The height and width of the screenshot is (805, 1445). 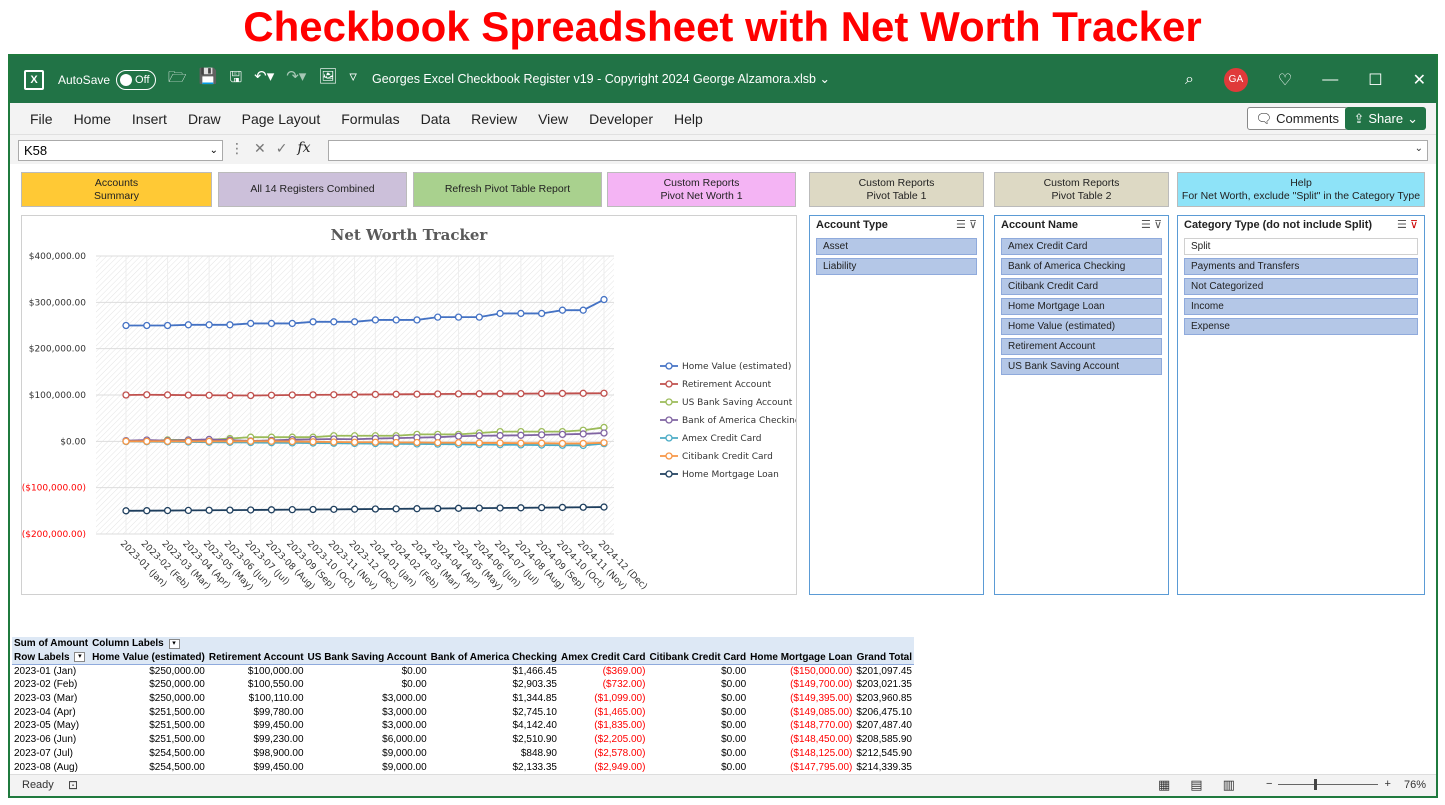 I want to click on value-cell: $2,510.90, so click(x=494, y=740).